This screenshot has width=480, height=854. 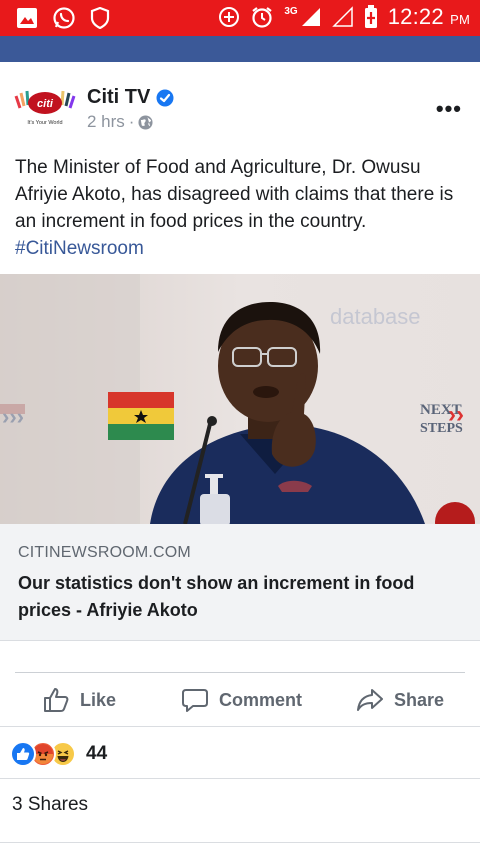 I want to click on comment-label: Comment, so click(x=261, y=699).